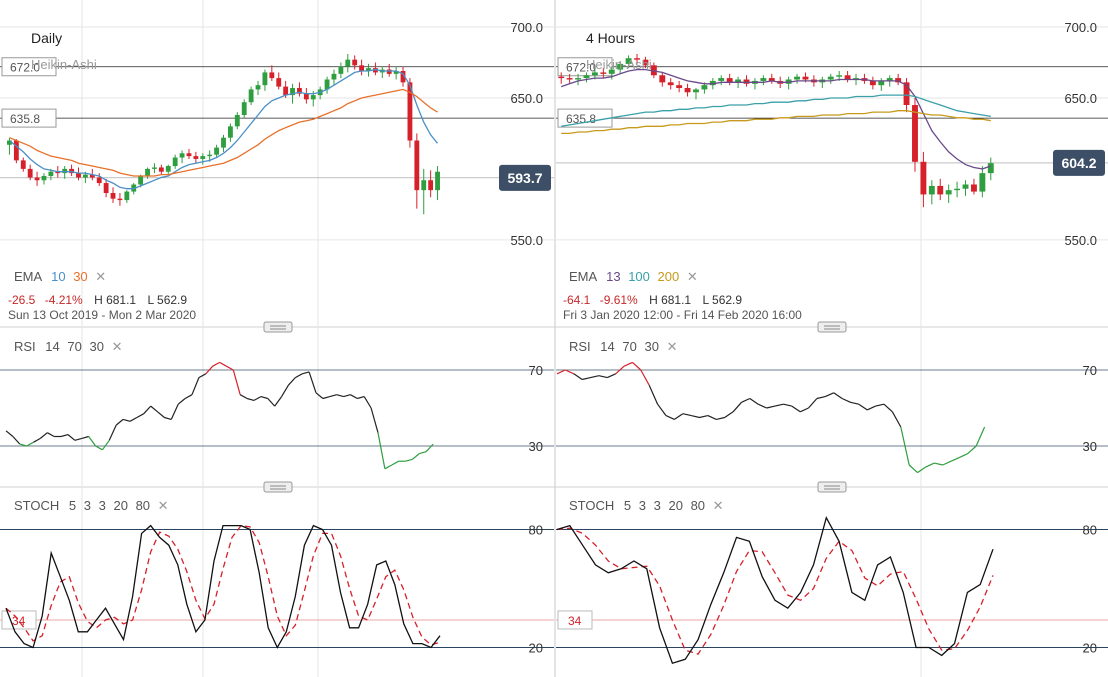 This screenshot has width=1108, height=677. I want to click on ema-param-long: 200, so click(668, 276).